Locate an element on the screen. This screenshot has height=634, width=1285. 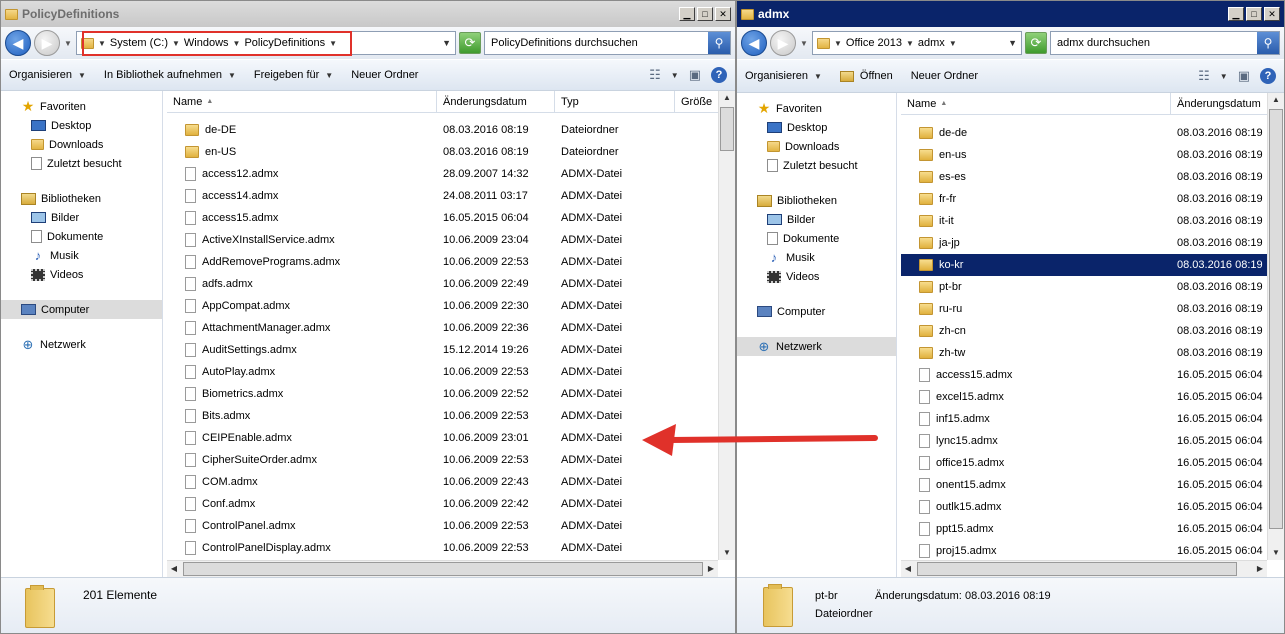
folder-row: ja-jp 08.03.2016 08:19 is located at coordinates (1091, 243).